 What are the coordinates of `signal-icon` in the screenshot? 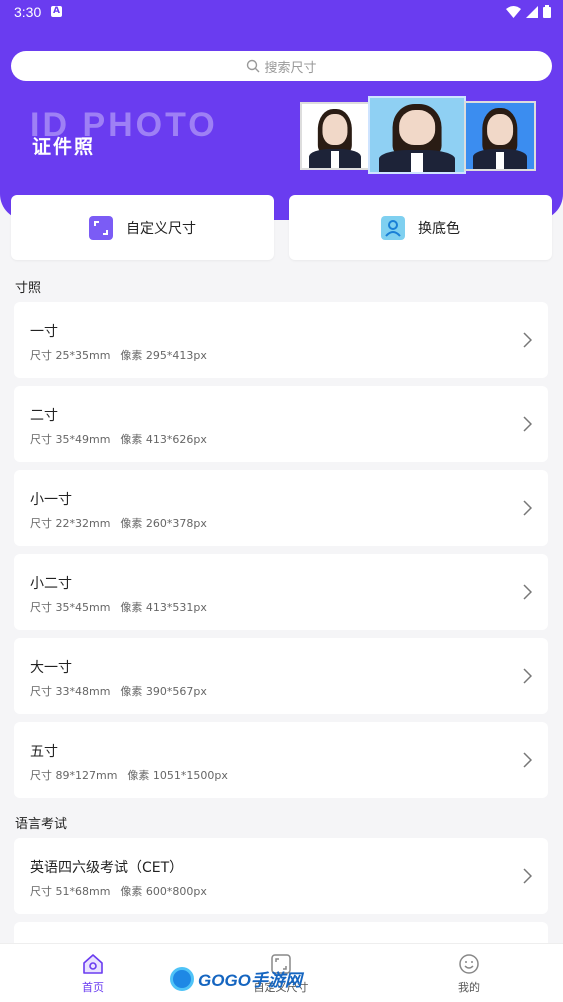 It's located at (532, 11).